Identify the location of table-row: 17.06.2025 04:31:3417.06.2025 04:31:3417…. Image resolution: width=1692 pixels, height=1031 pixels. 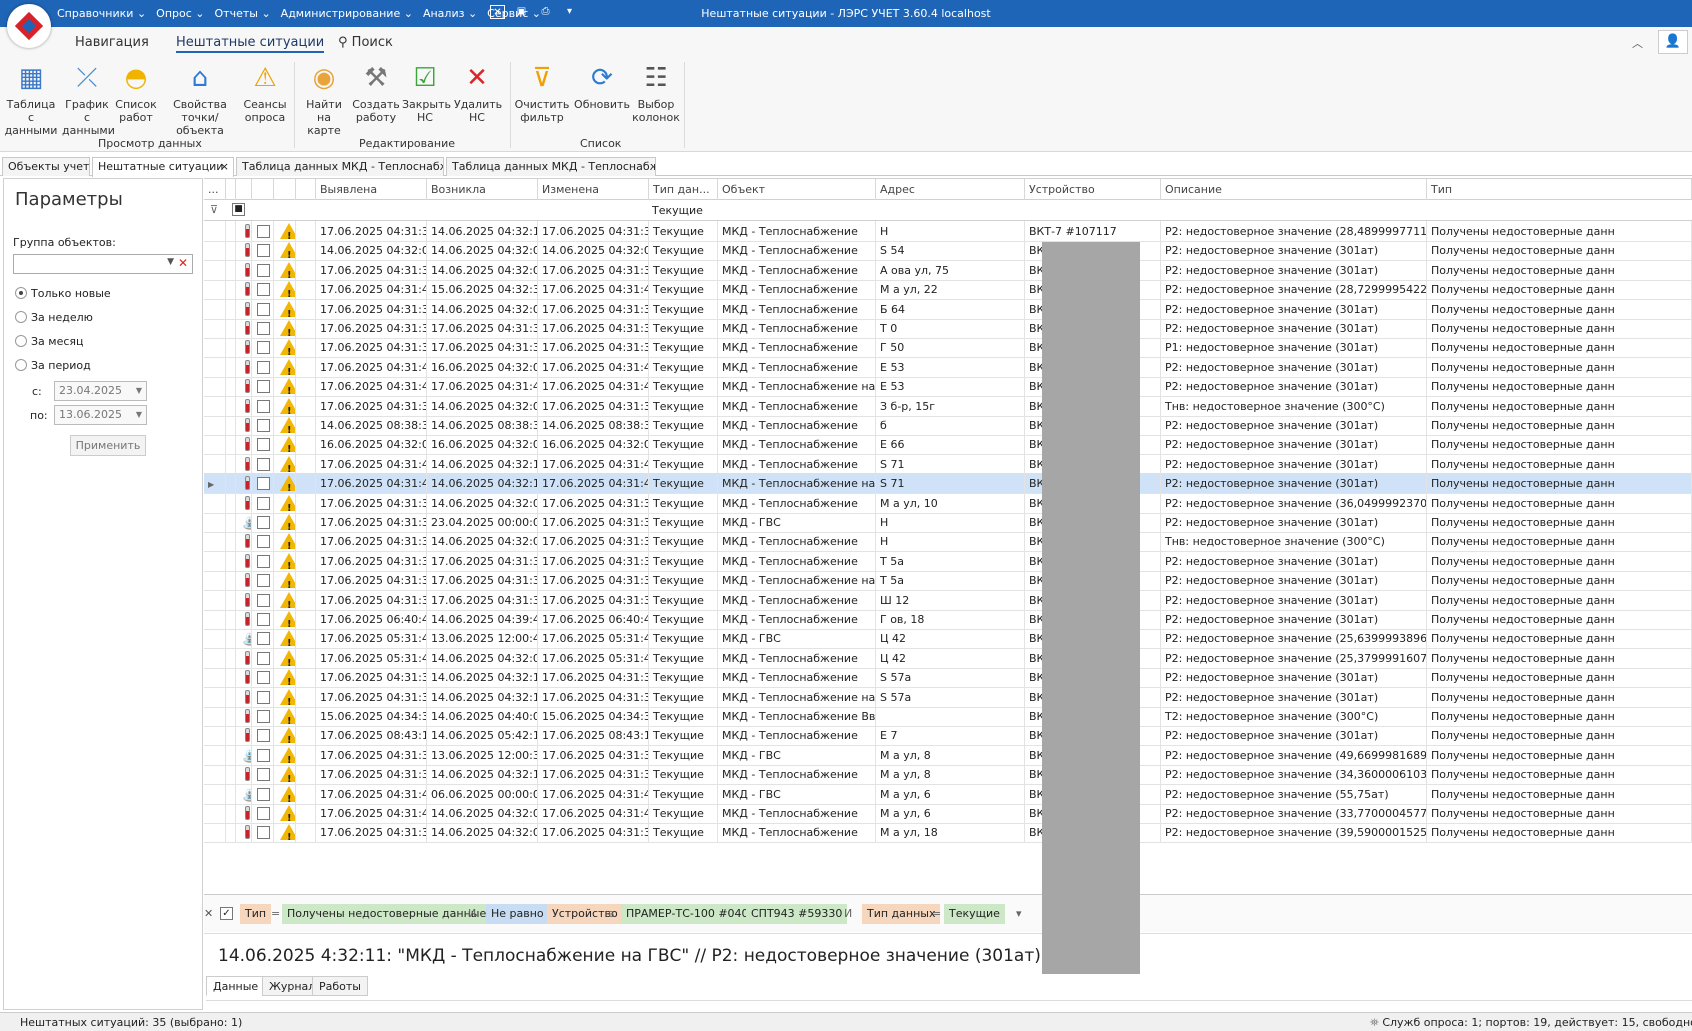
(948, 328).